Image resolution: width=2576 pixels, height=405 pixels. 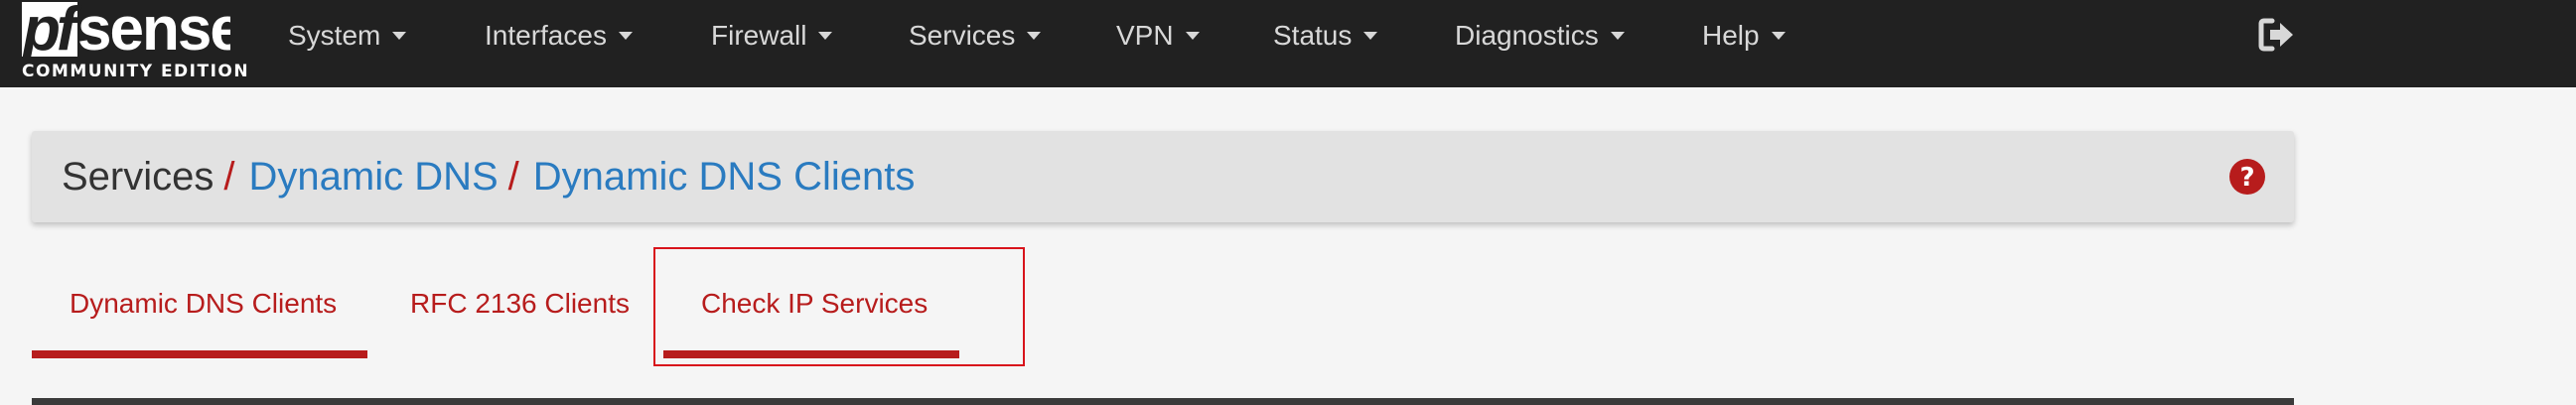 I want to click on tab-label: Dynamic DNS Clients, so click(x=204, y=303).